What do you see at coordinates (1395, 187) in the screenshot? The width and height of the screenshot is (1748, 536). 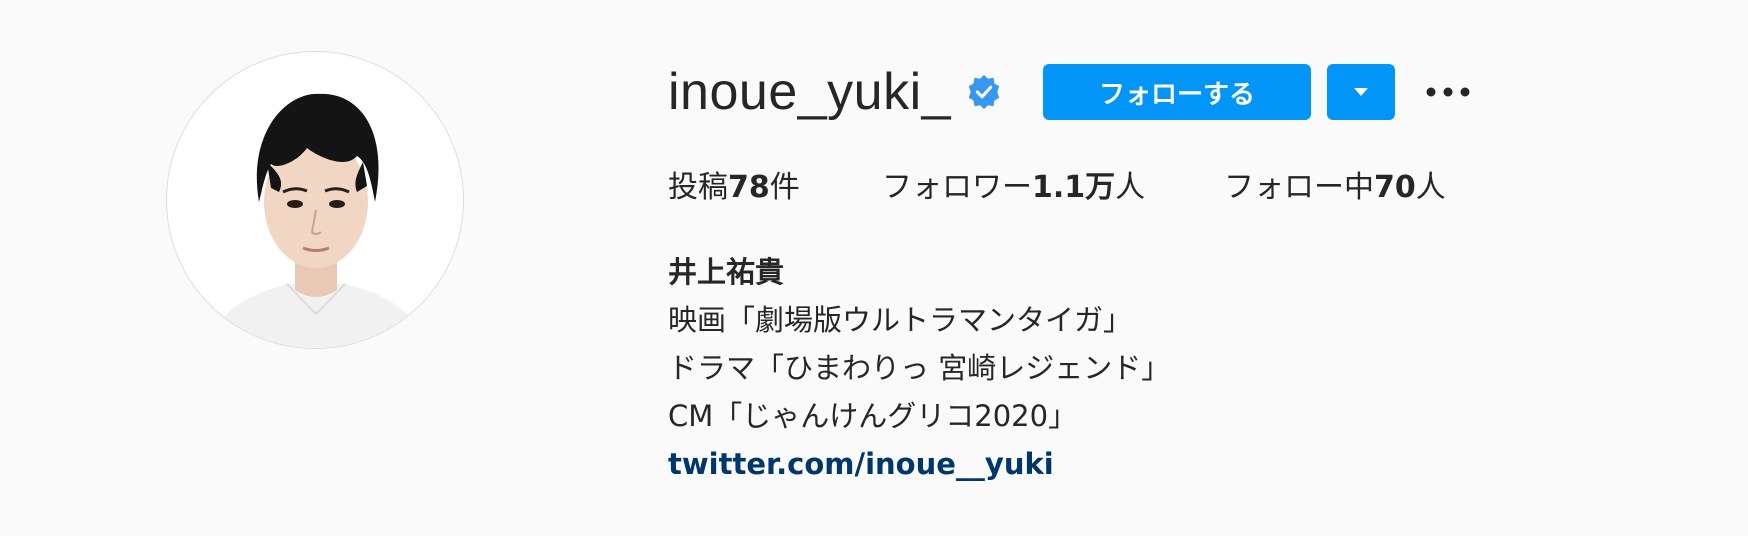 I see `following-number: 70` at bounding box center [1395, 187].